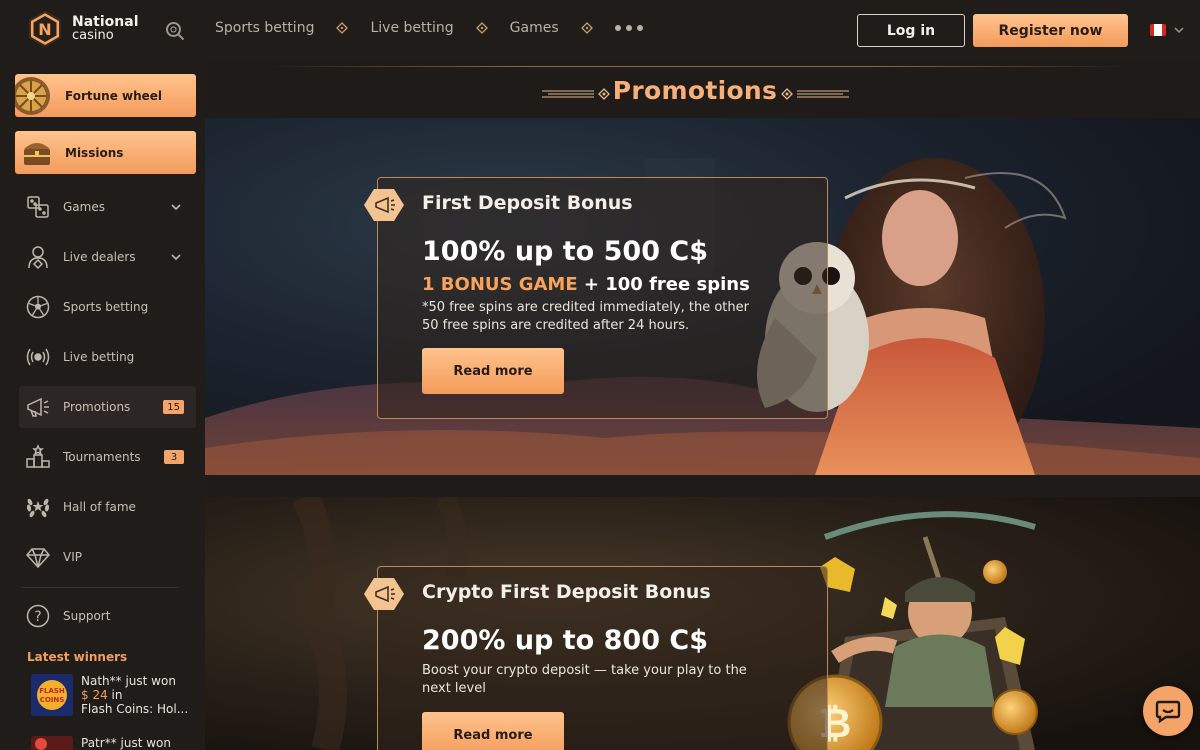 The image size is (1200, 750). Describe the element at coordinates (52, 700) in the screenshot. I see `svg-text: COINS` at that location.